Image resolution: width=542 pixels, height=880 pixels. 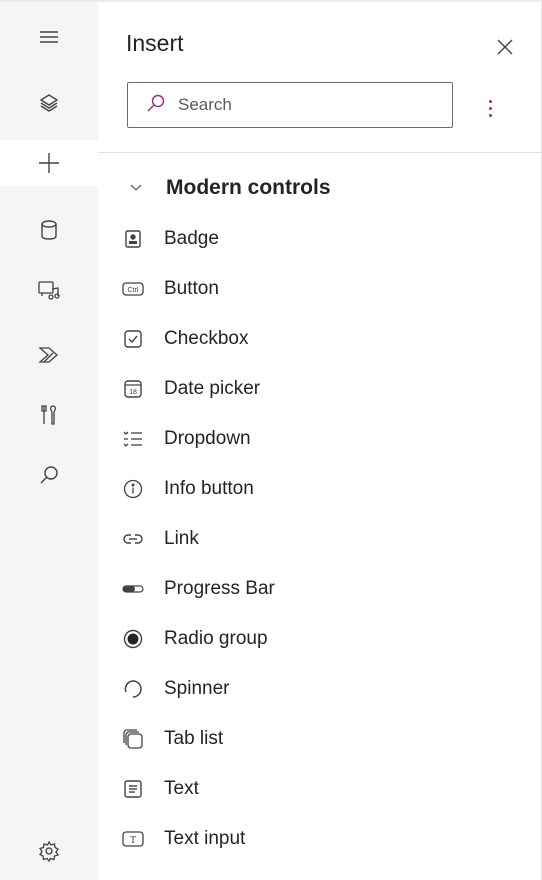 I want to click on list-item-date-picker: 18 Date picker, so click(x=322, y=389).